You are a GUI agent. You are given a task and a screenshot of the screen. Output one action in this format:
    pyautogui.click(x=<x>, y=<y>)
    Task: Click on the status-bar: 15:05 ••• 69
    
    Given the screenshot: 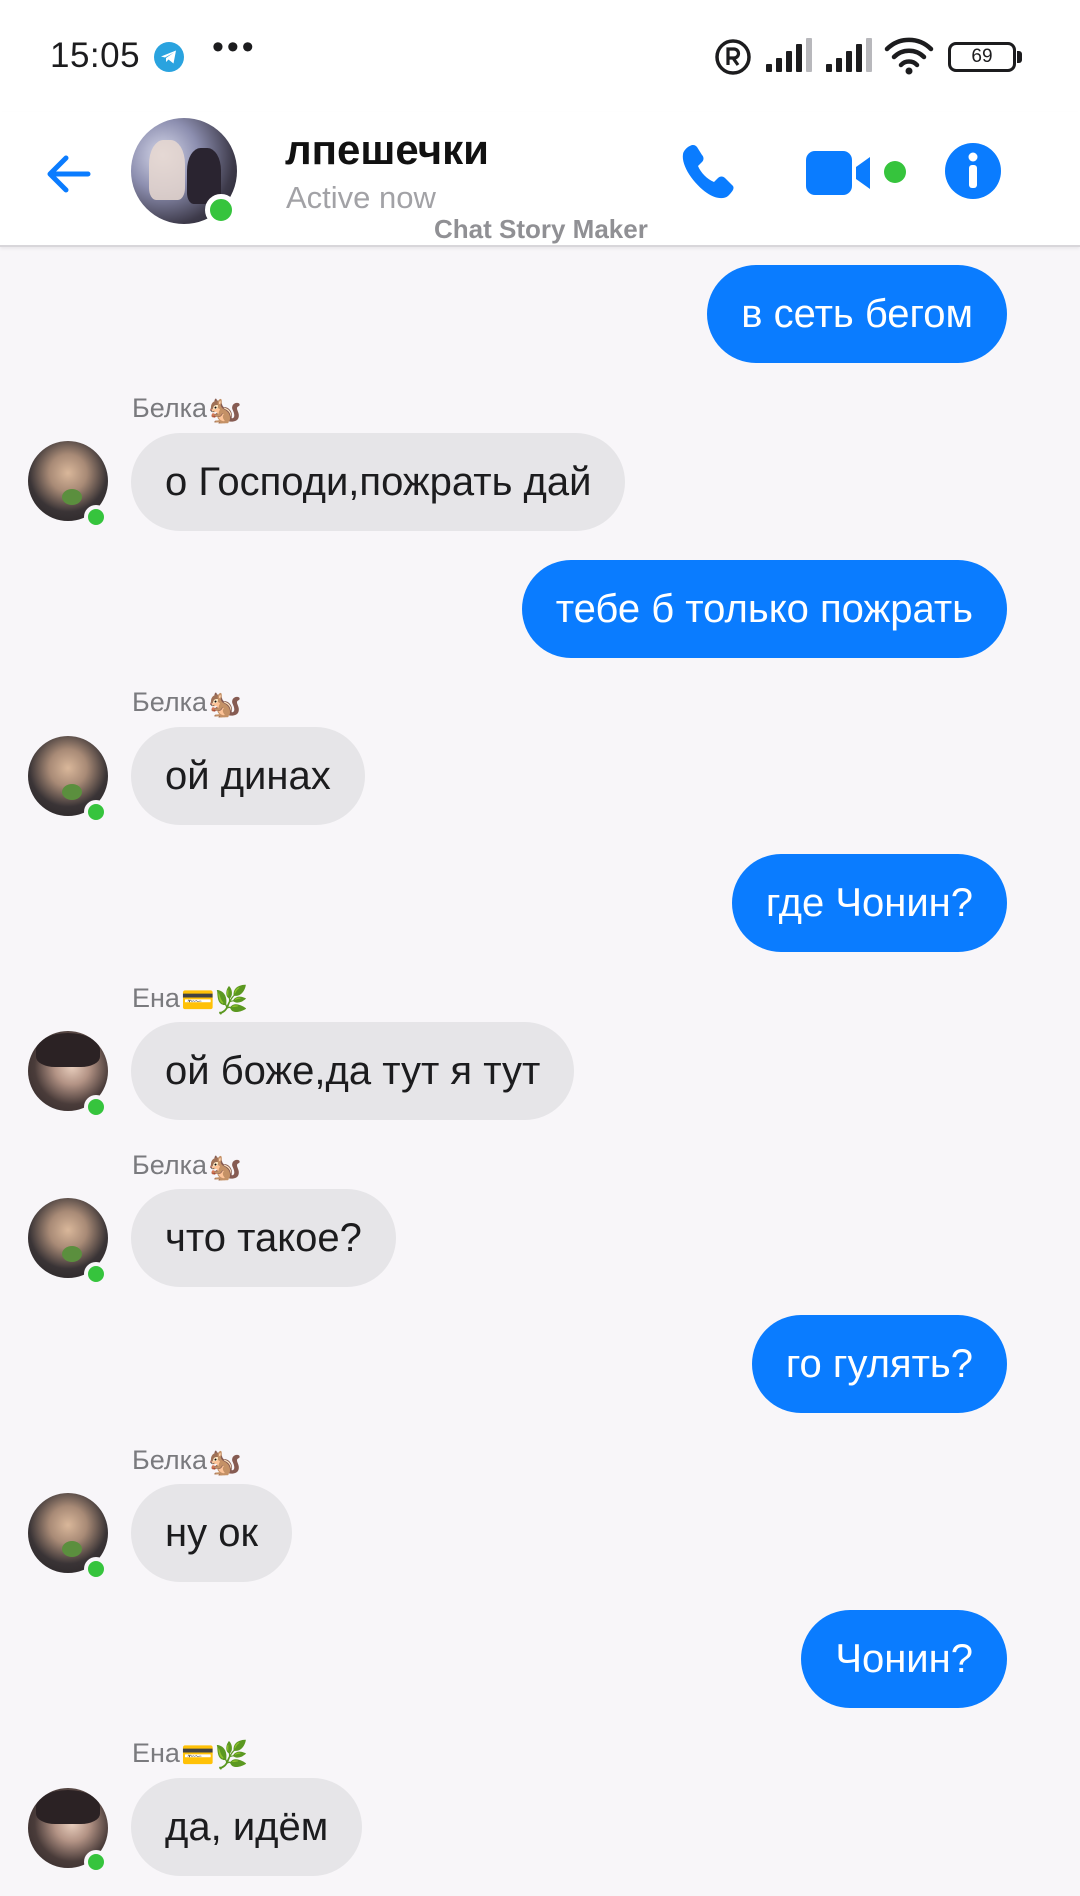 What is the action you would take?
    pyautogui.click(x=540, y=56)
    